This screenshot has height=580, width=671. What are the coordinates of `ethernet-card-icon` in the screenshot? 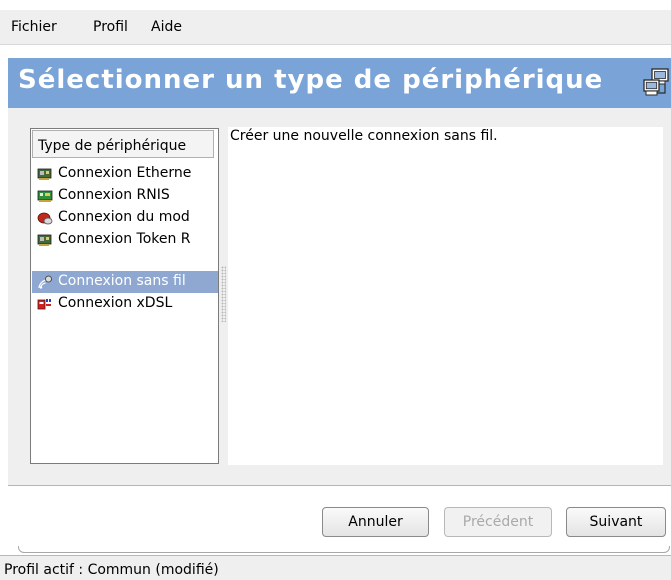 It's located at (44, 174).